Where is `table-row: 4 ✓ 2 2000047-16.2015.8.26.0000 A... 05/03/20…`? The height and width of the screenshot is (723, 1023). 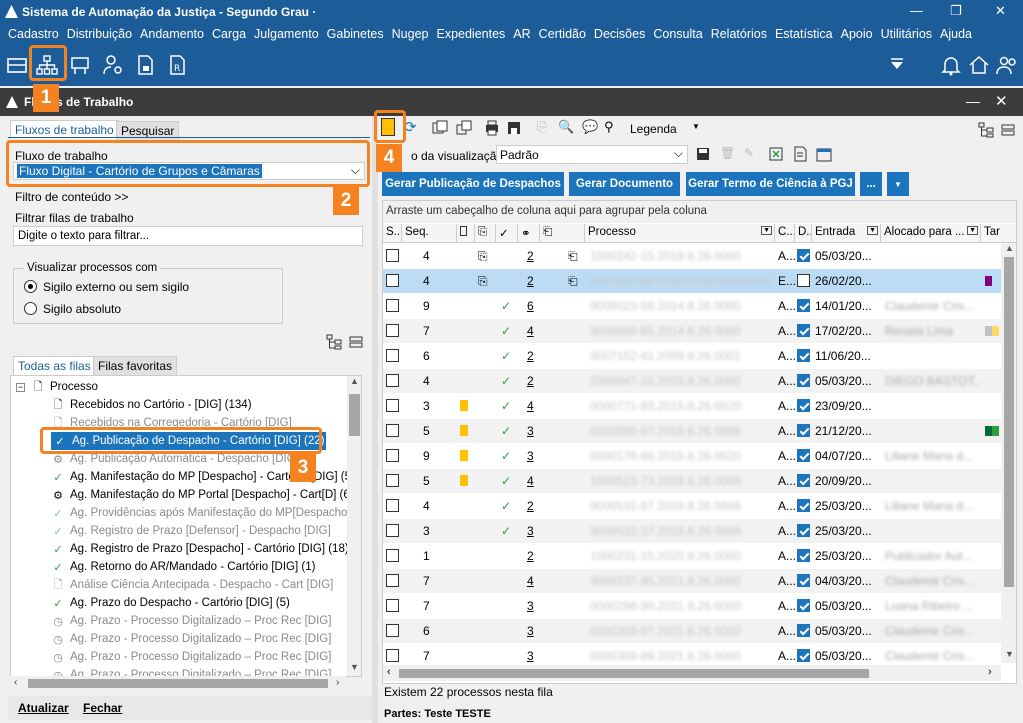
table-row: 4 ✓ 2 2000047-16.2015.8.26.0000 A... 05/03/20… is located at coordinates (699, 381).